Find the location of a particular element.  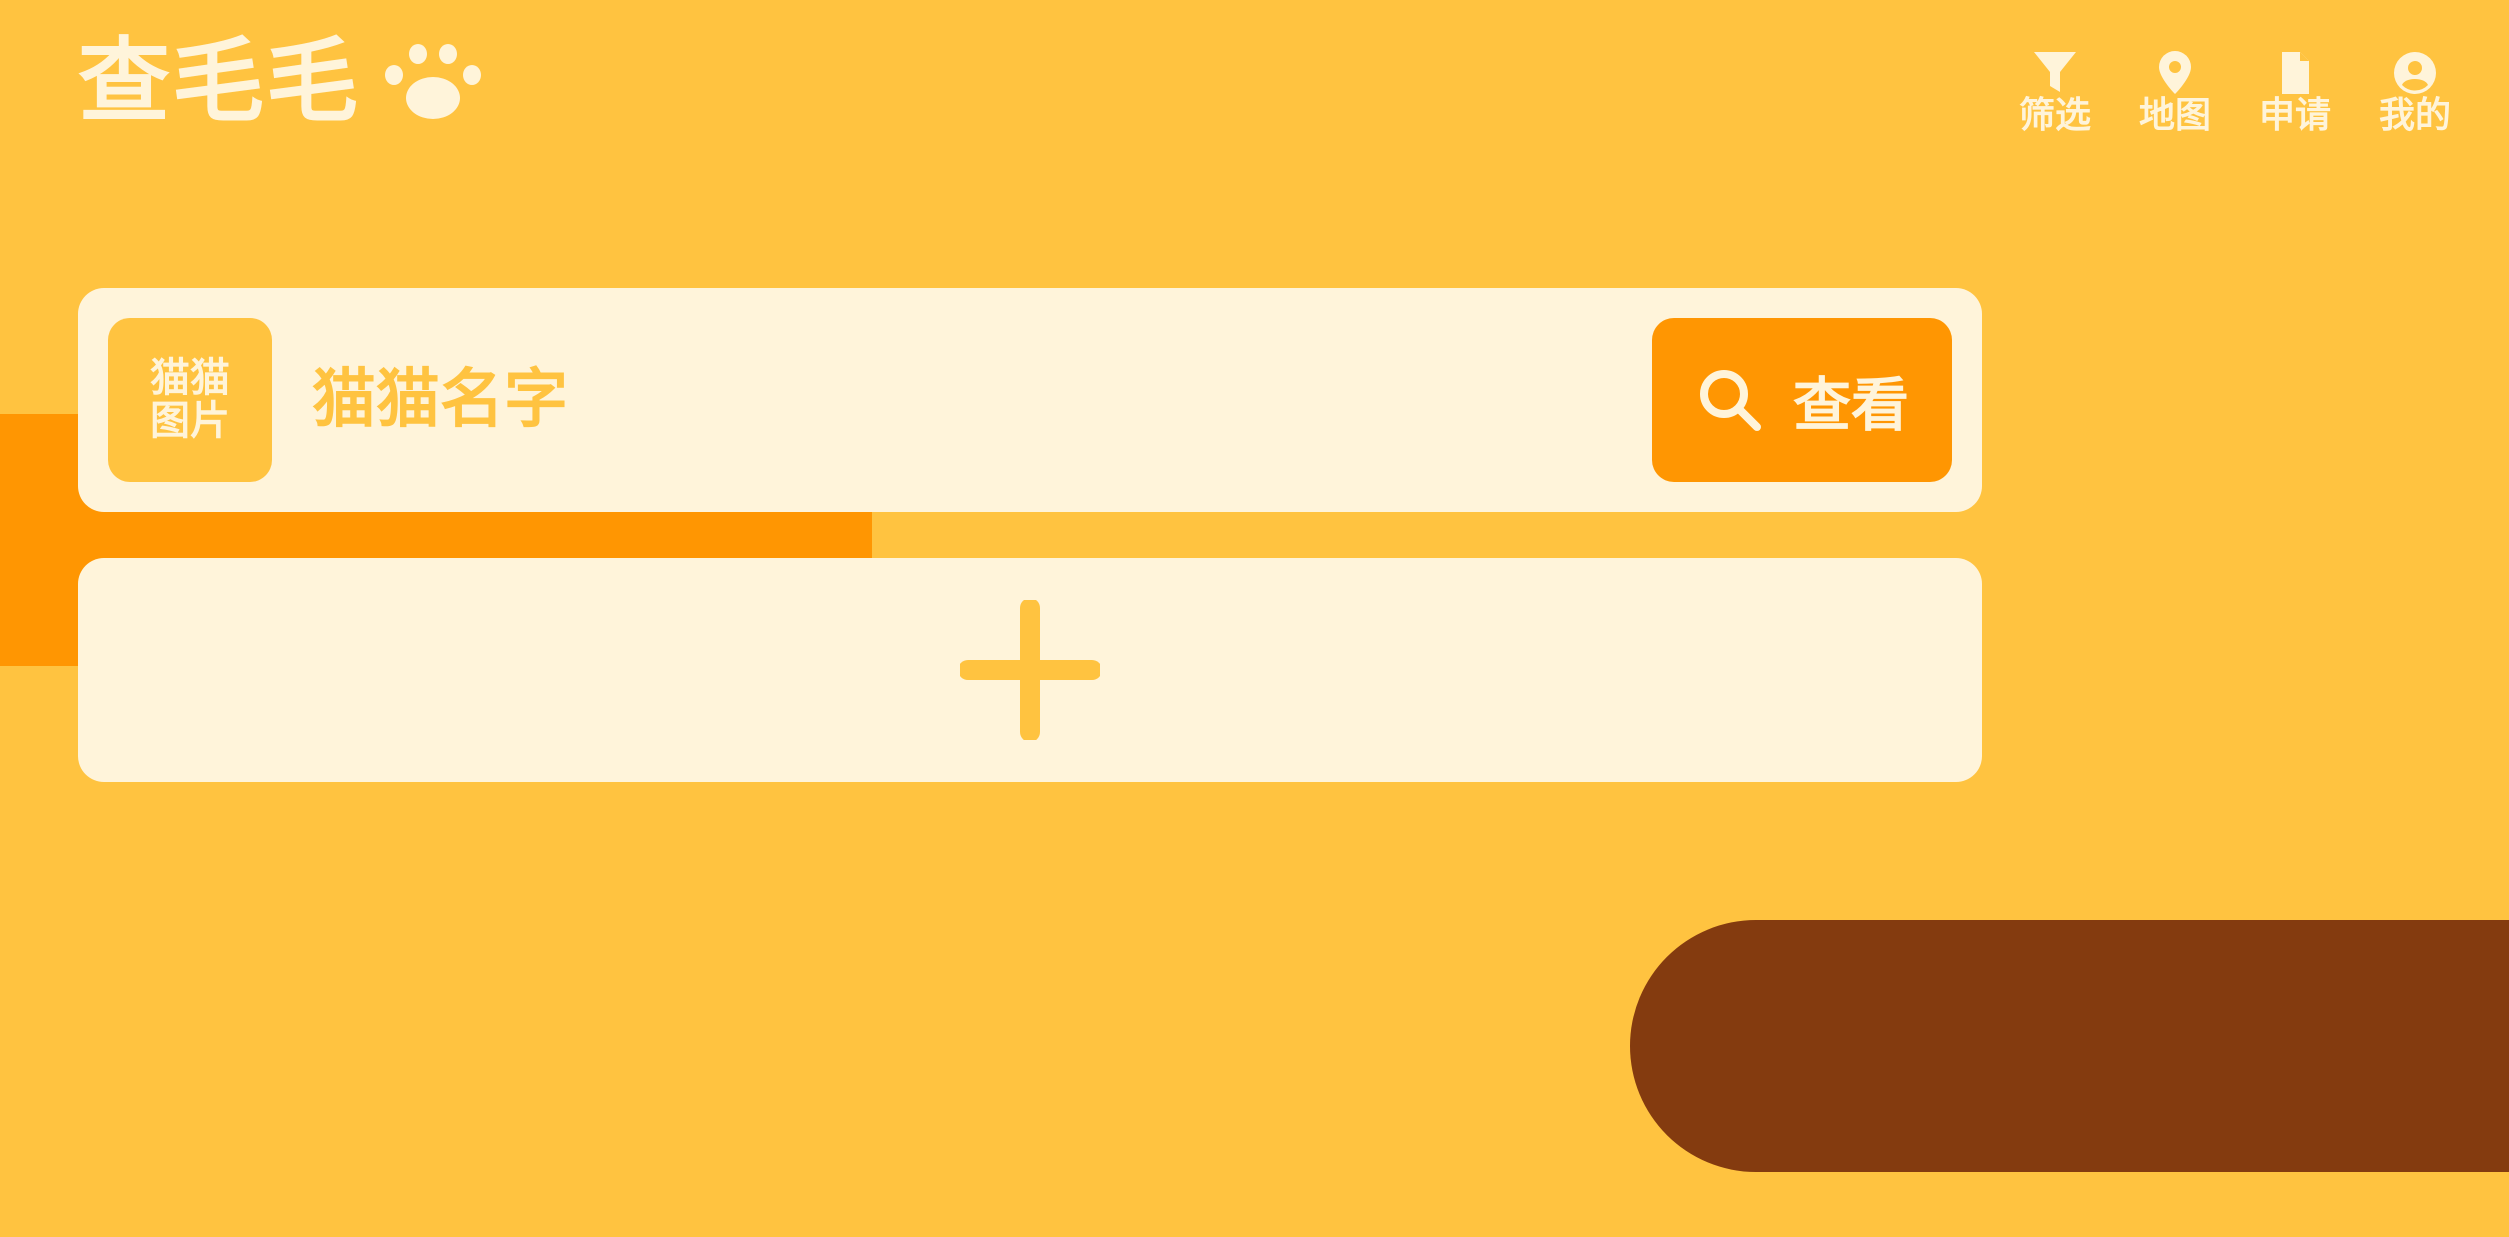

app-title: 查毛毛 is located at coordinates (219, 81).